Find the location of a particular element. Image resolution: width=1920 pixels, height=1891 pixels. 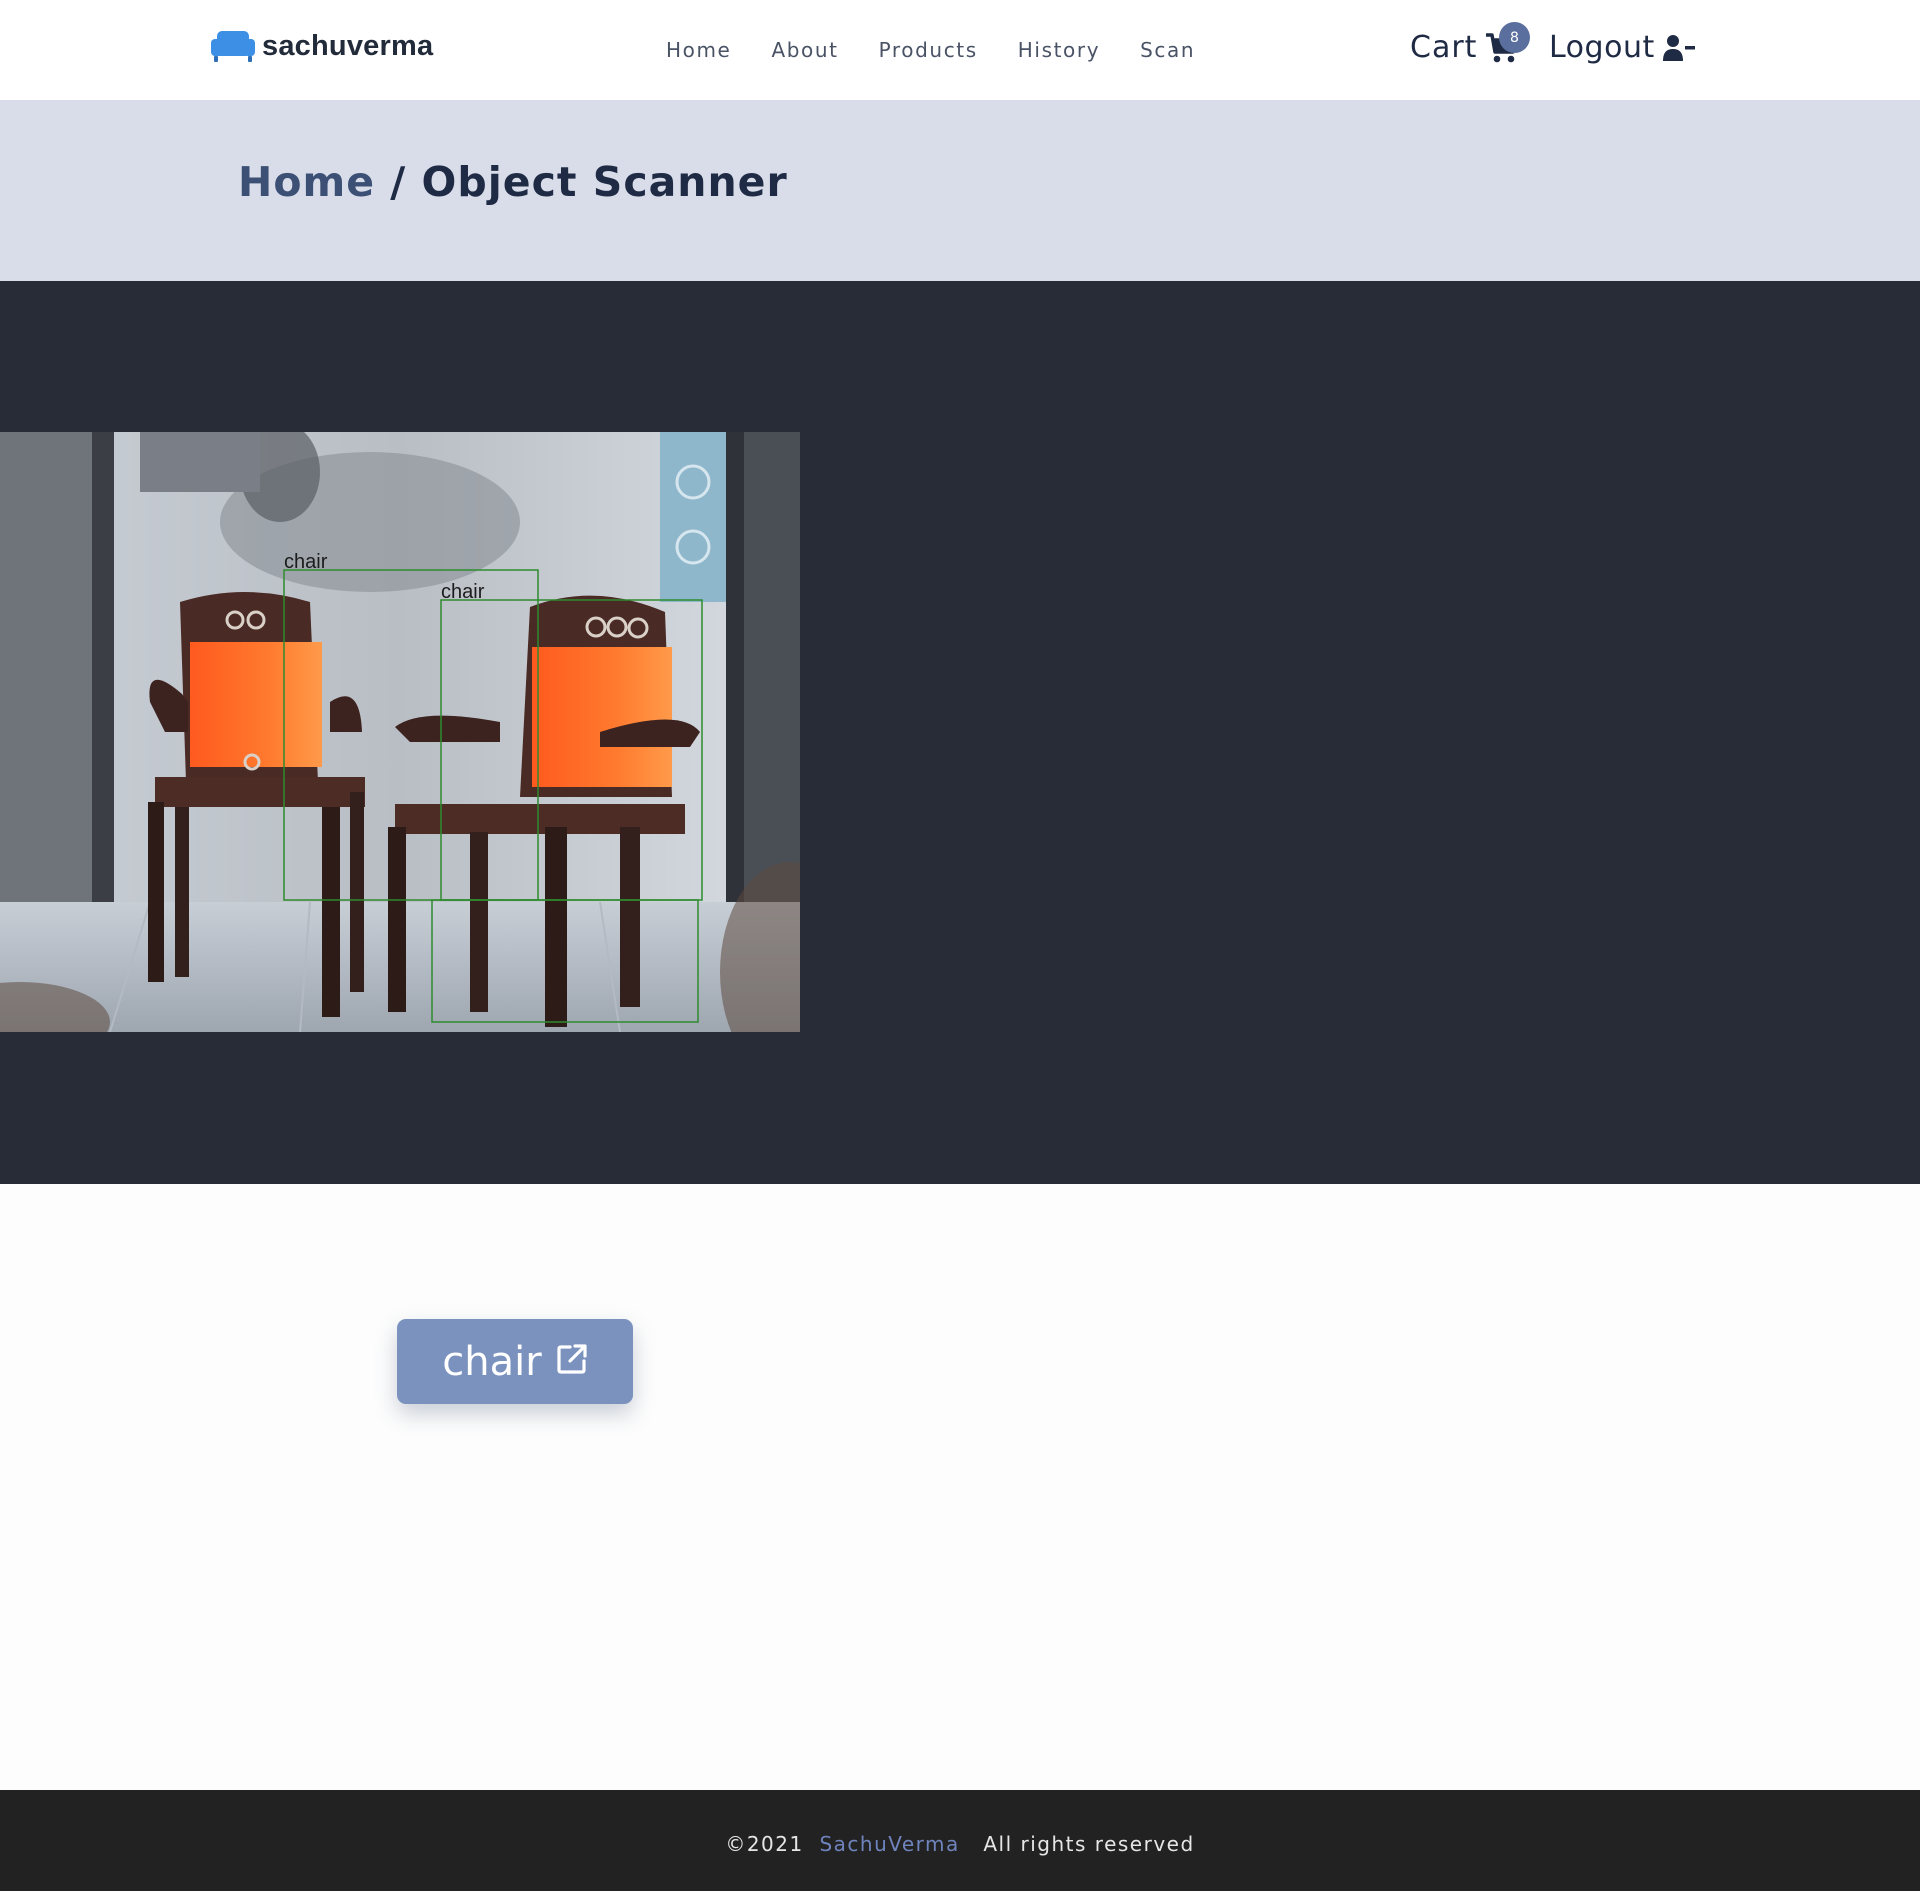

footer-author-link: SachuVerma is located at coordinates (889, 1844).